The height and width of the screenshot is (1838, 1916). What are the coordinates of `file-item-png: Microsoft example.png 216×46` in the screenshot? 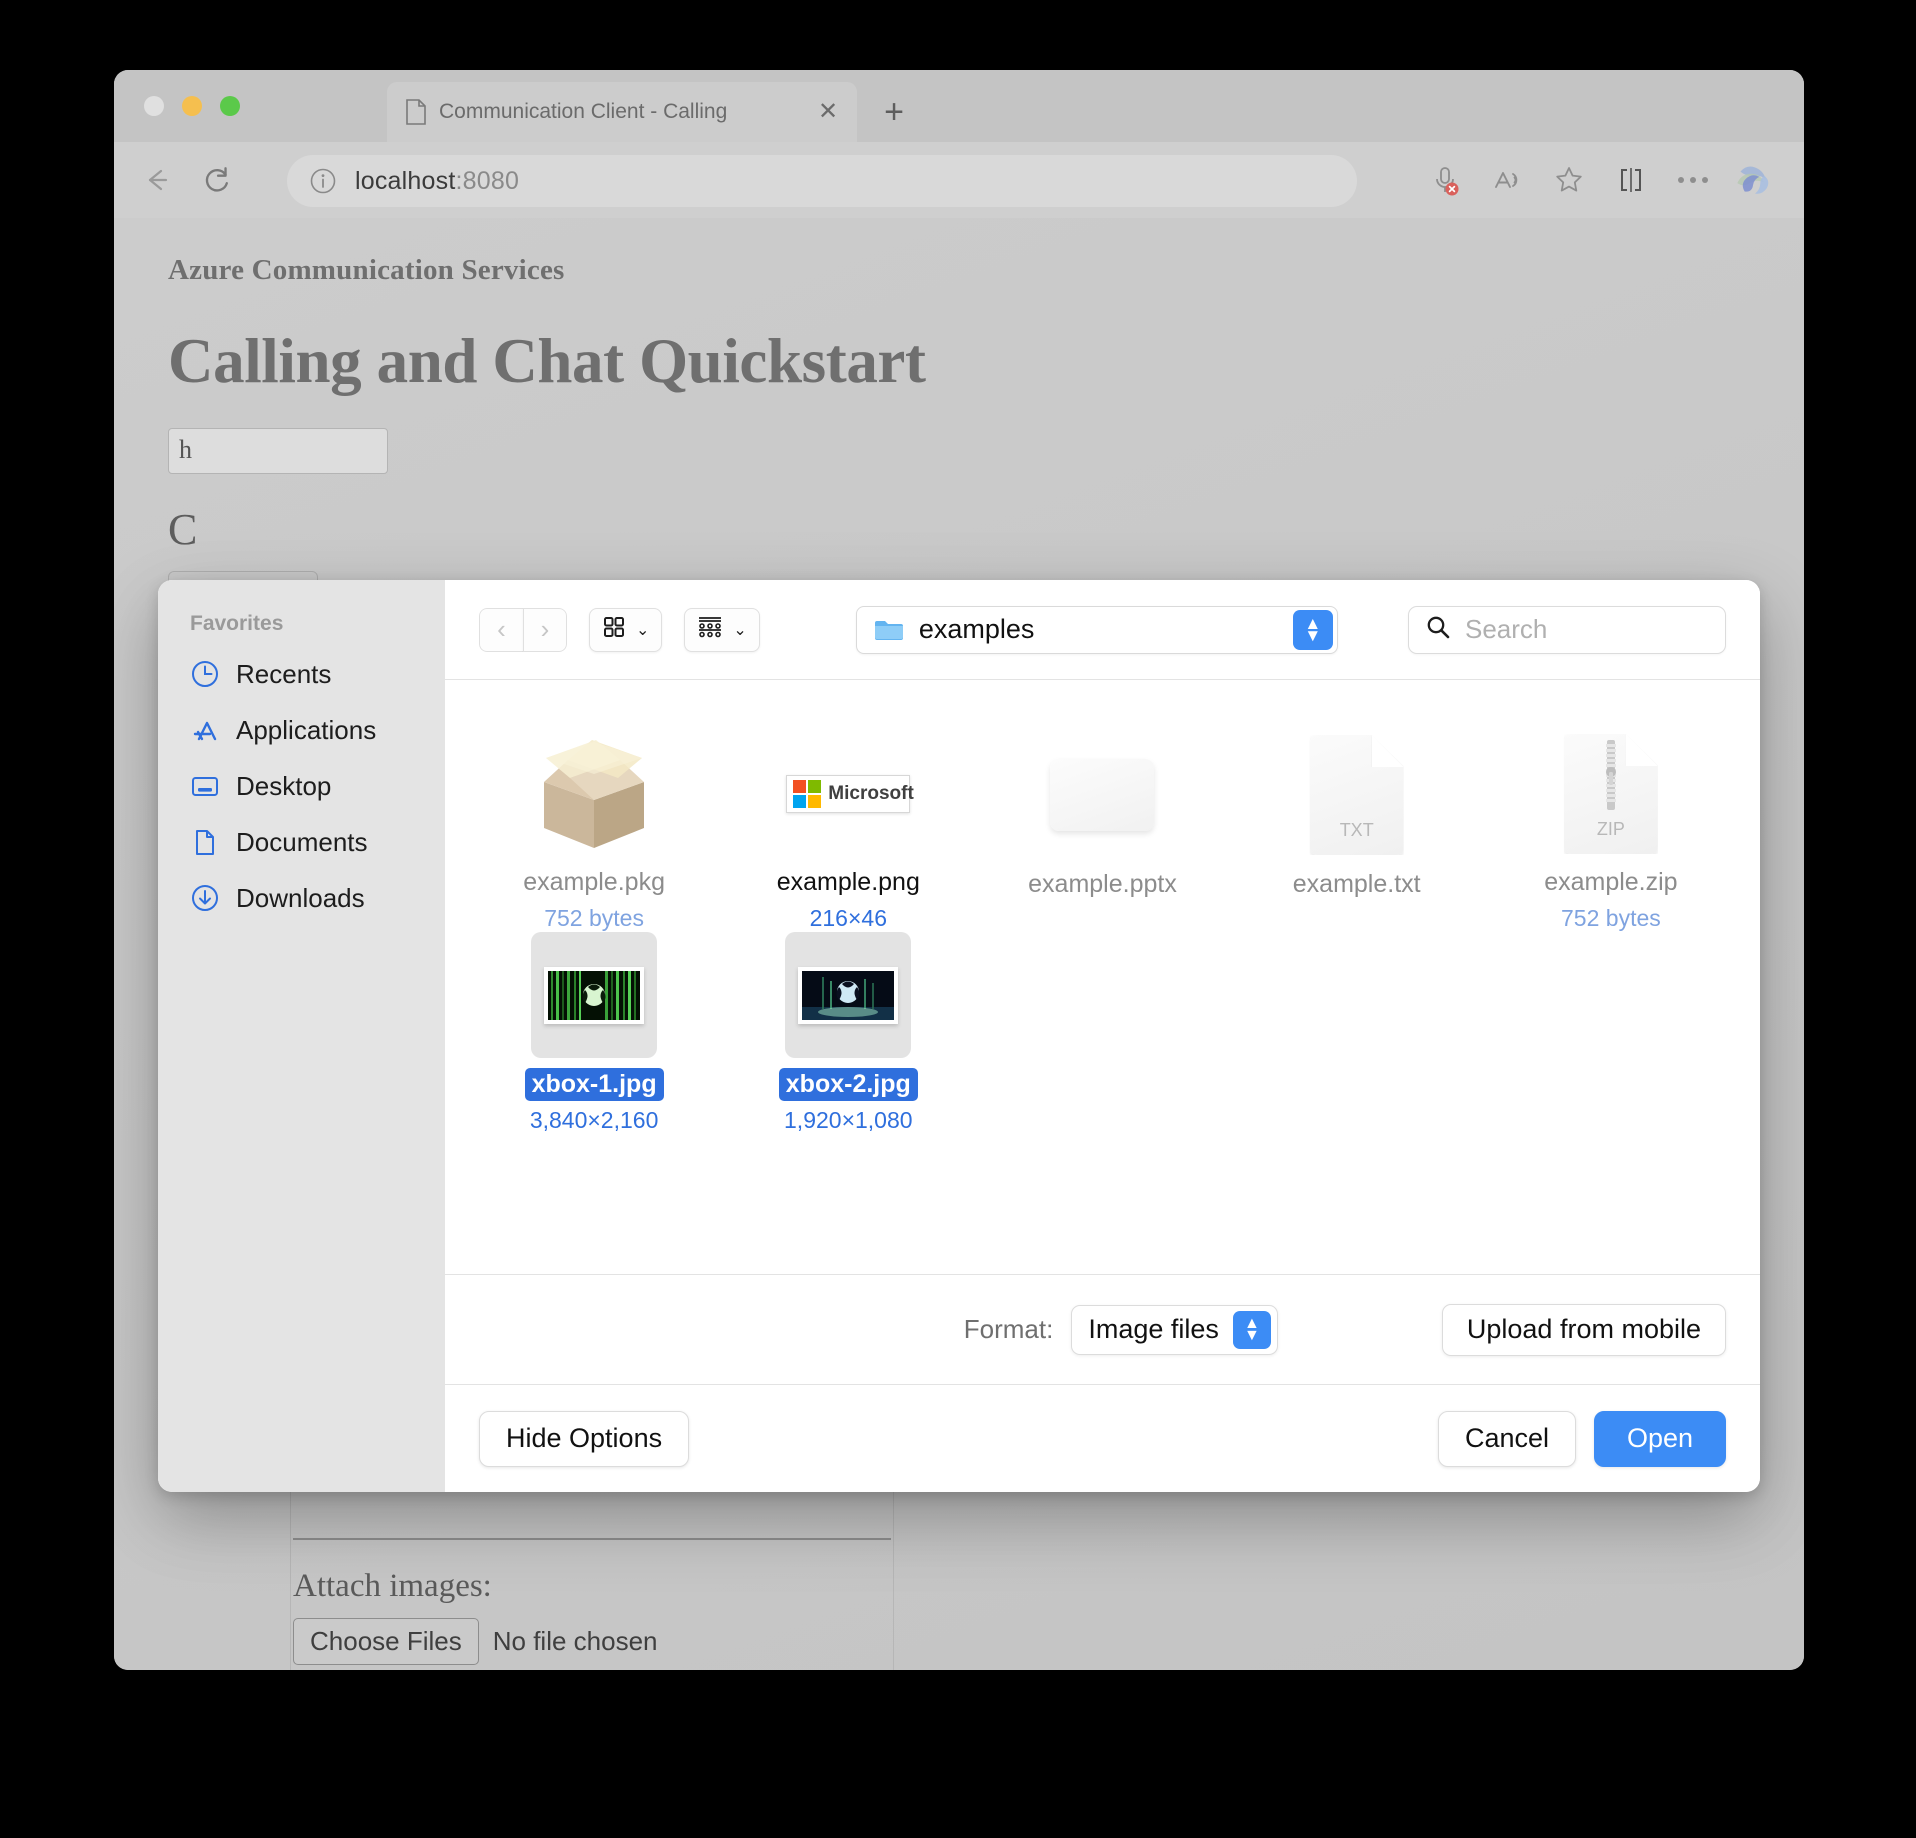 It's located at (848, 832).